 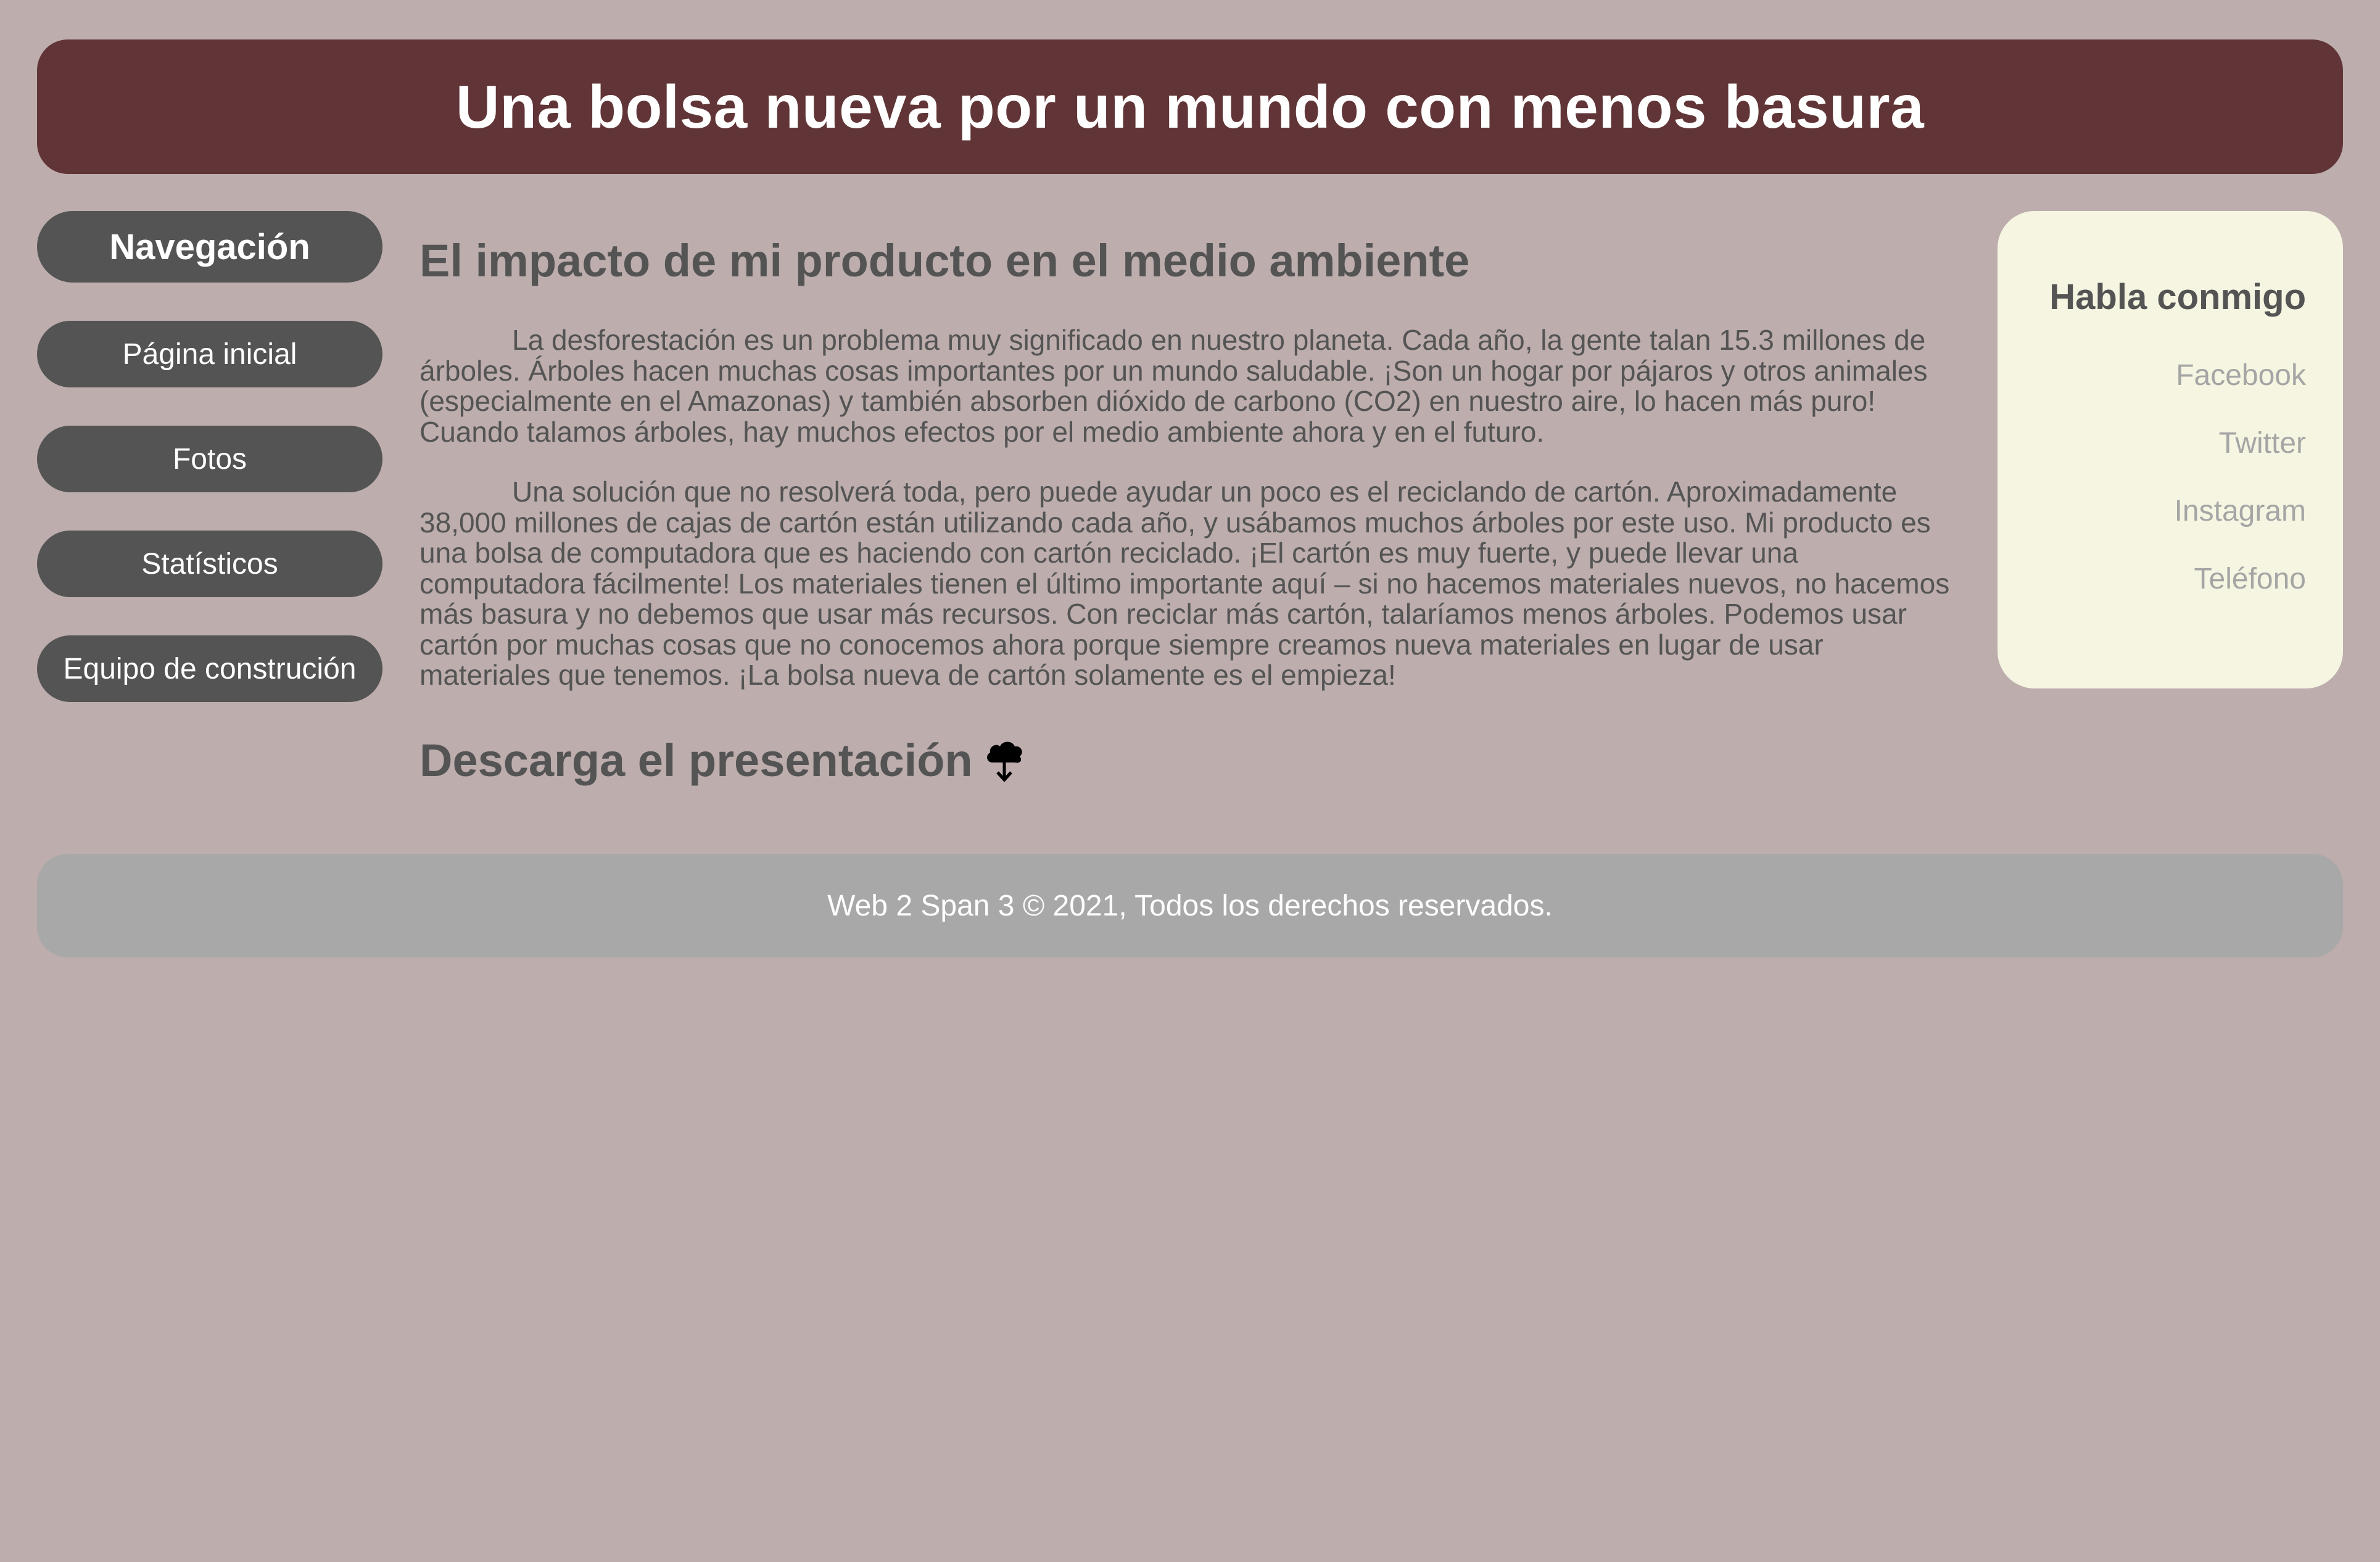 What do you see at coordinates (2152, 460) in the screenshot?
I see `contact-link-twitter: Twitter` at bounding box center [2152, 460].